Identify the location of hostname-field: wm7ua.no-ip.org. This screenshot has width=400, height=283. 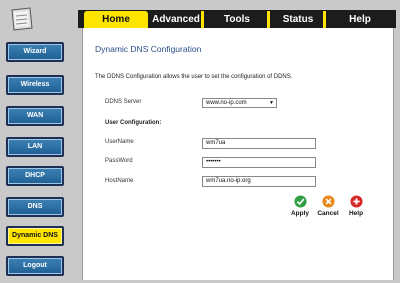
(259, 181).